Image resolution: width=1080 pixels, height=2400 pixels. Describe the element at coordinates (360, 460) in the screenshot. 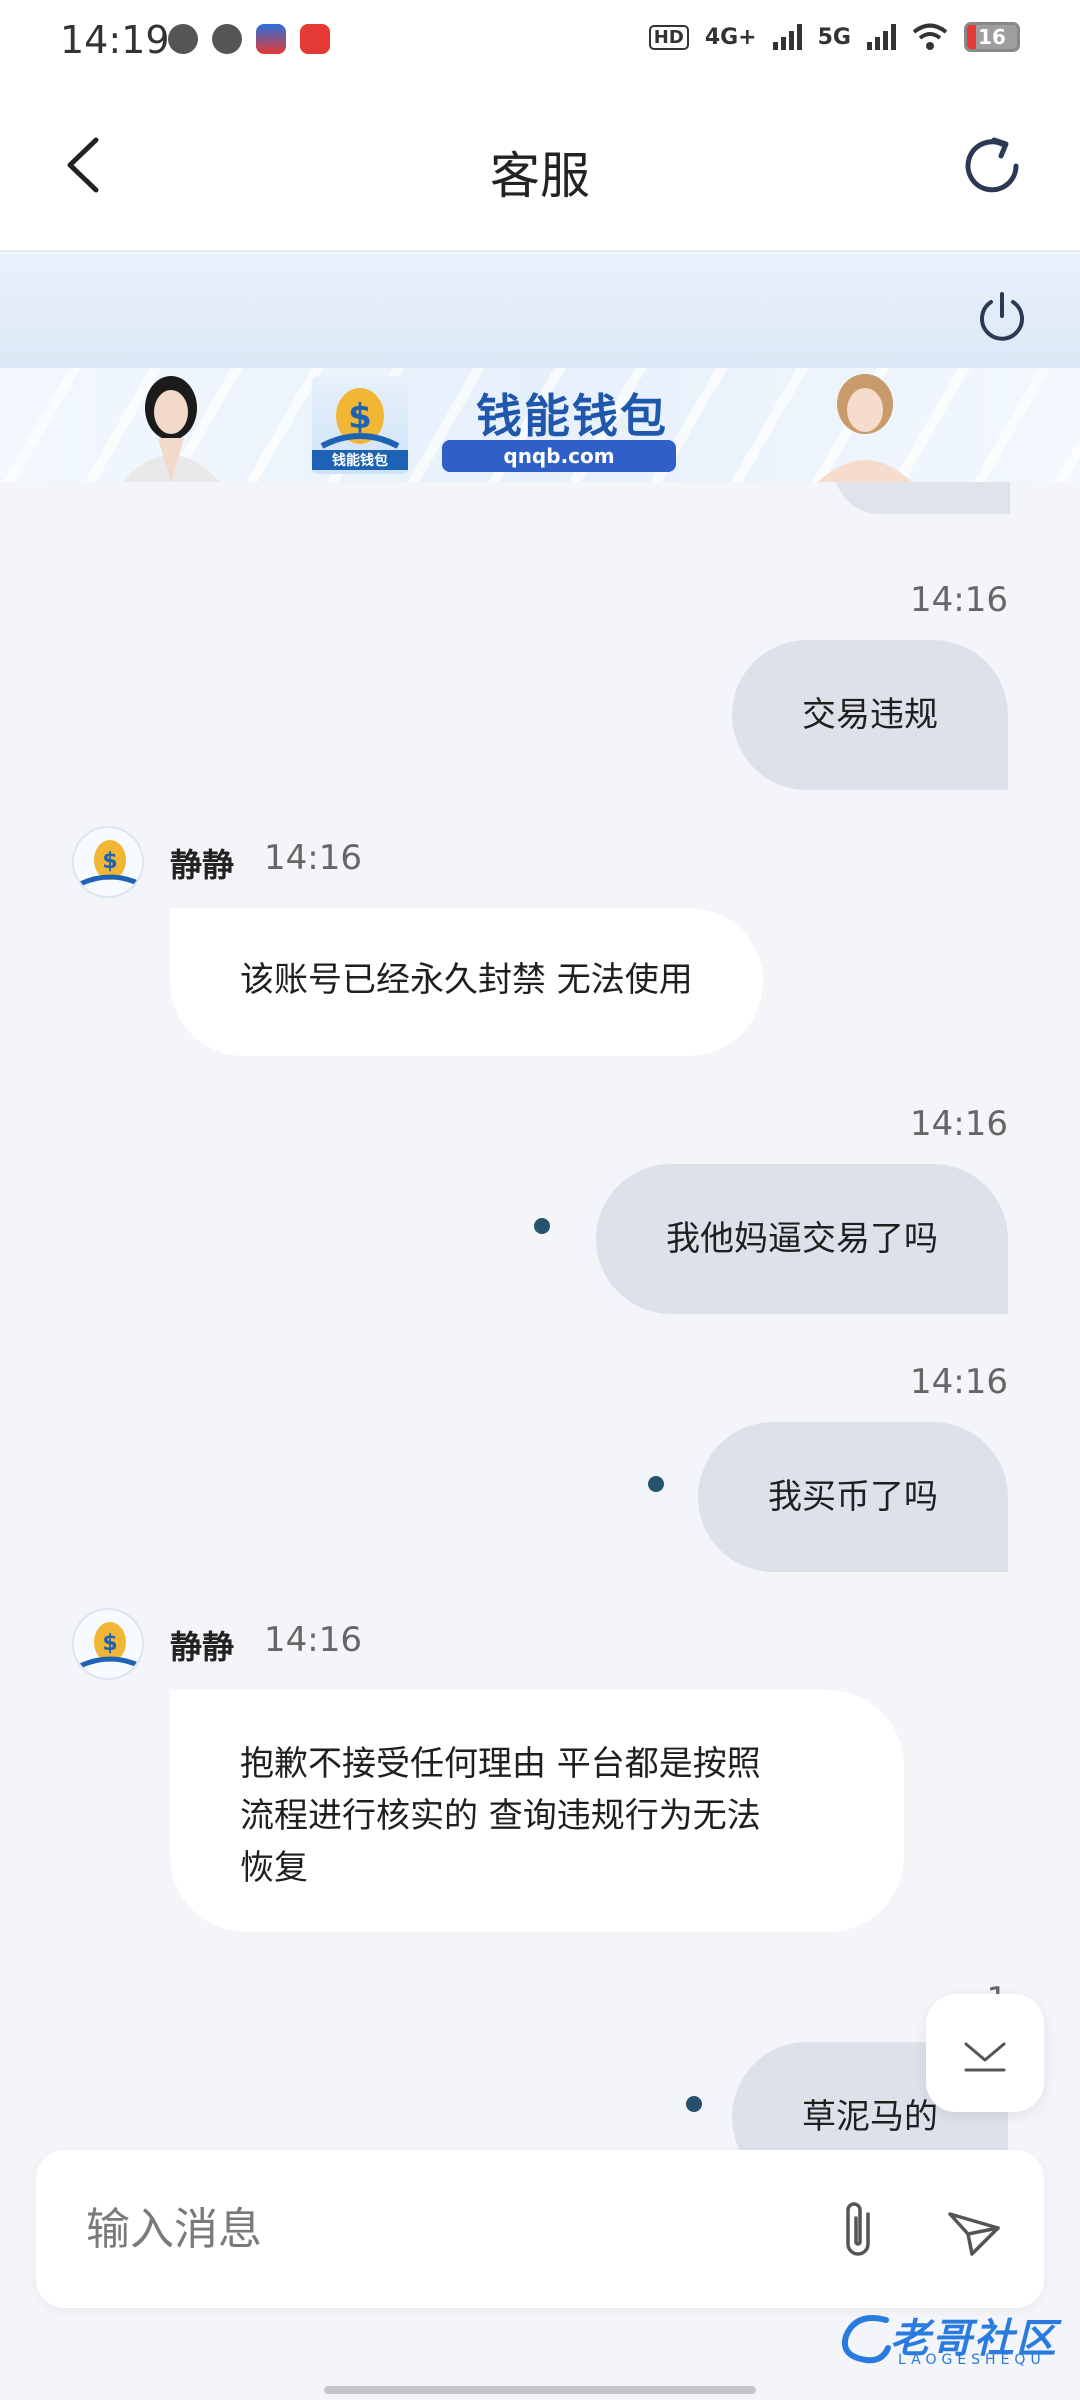

I see `ad-logo-text: 钱能钱包` at that location.